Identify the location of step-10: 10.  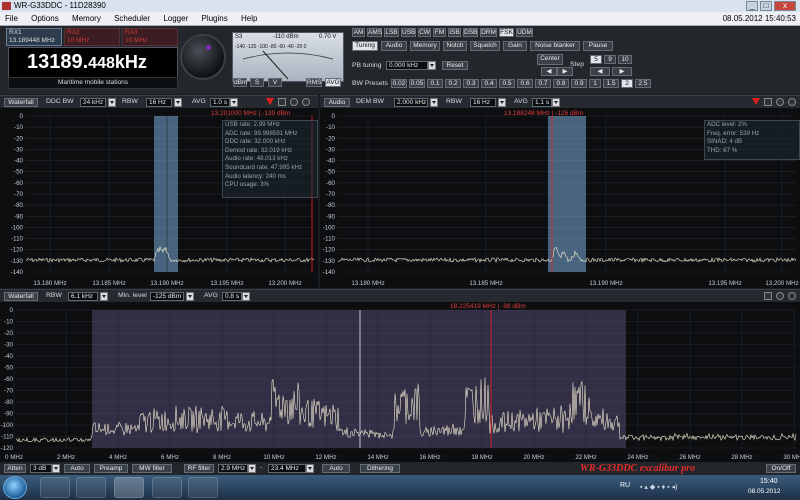
(625, 59).